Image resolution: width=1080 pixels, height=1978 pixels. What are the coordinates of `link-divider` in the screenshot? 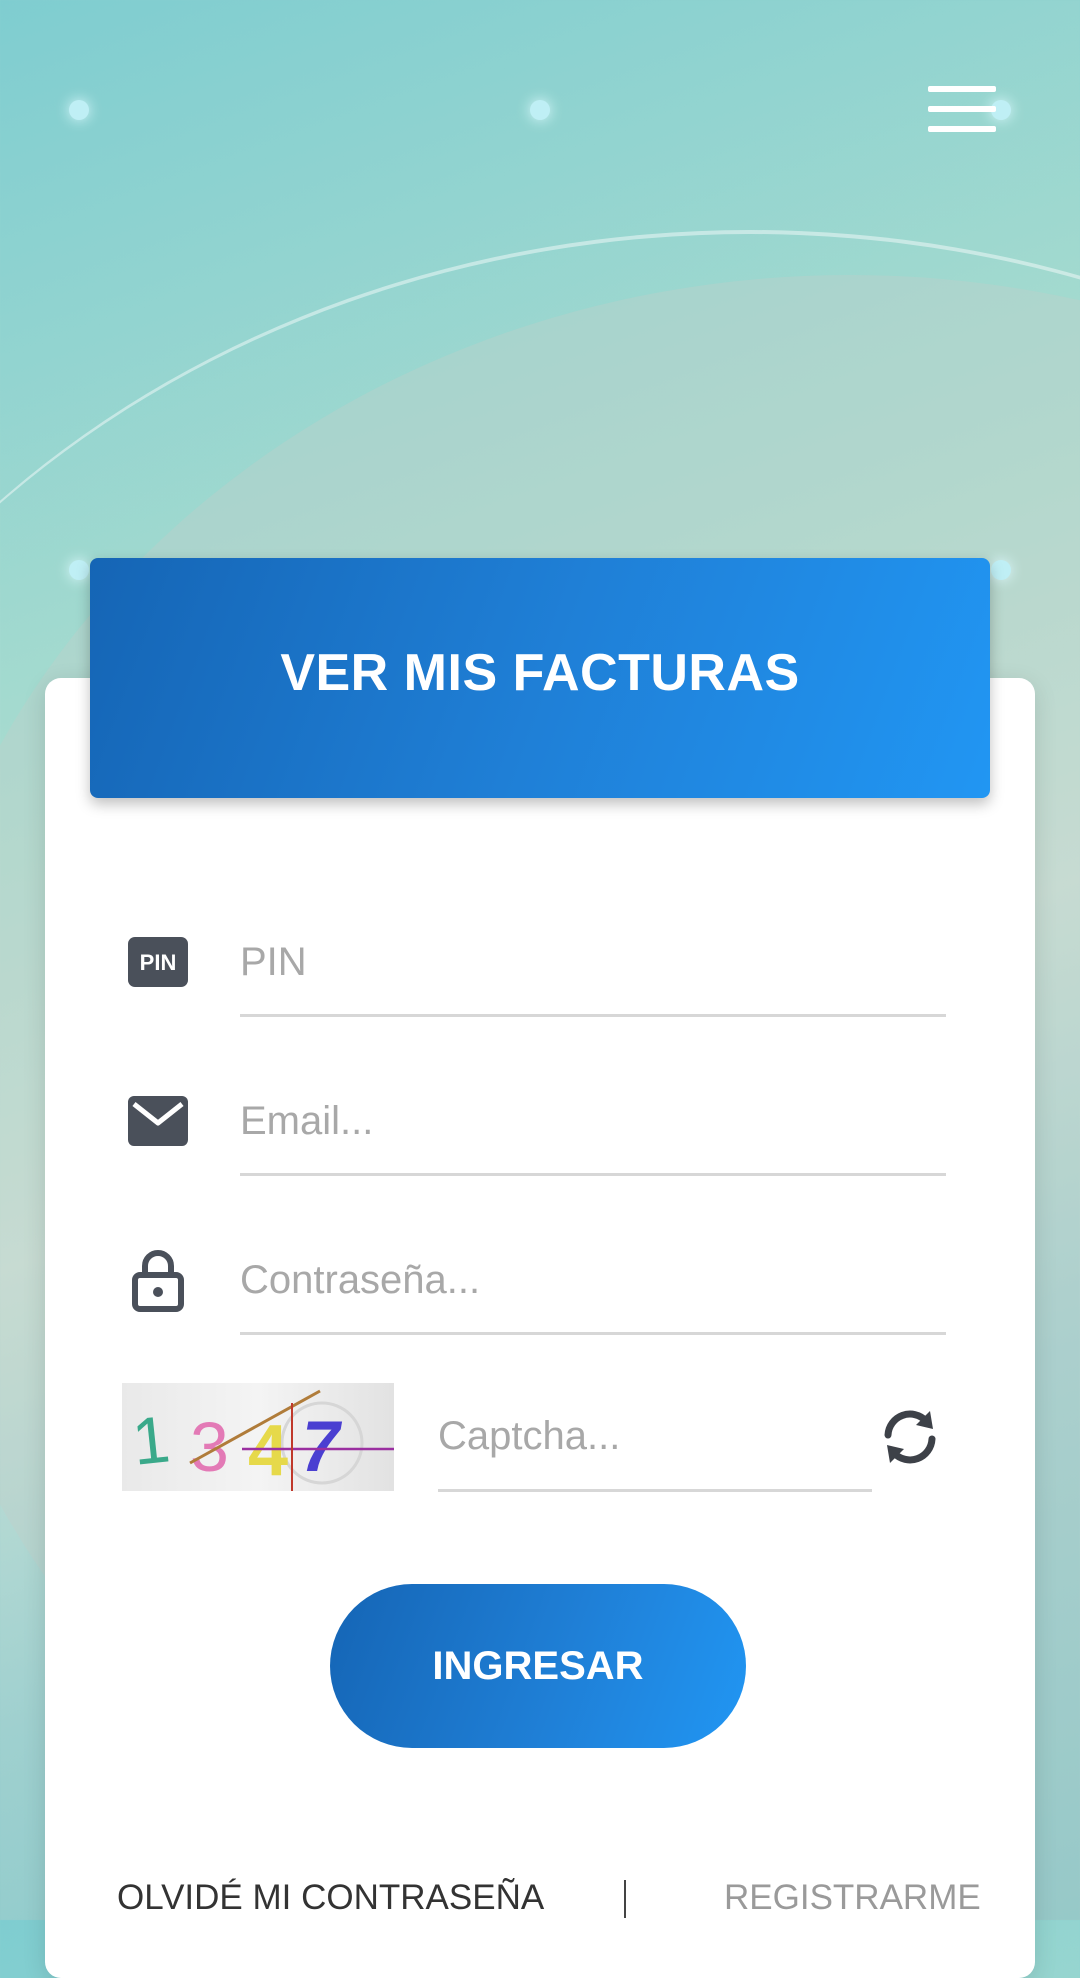 It's located at (625, 1899).